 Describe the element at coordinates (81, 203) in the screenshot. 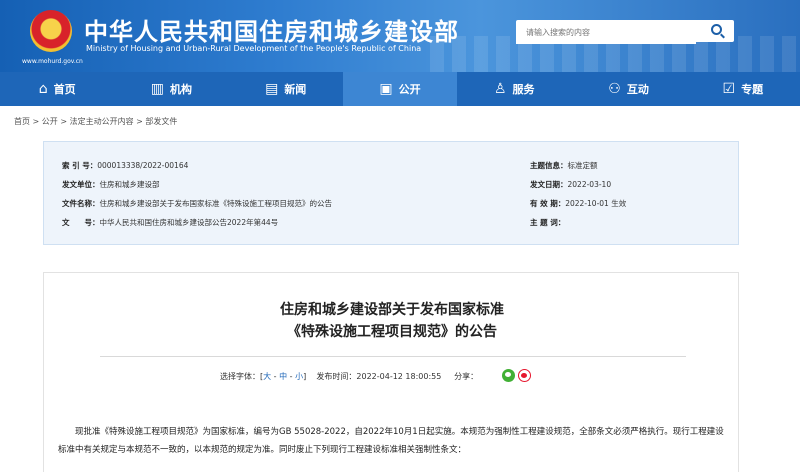

I see `info-filename-label: 文件名称：` at that location.